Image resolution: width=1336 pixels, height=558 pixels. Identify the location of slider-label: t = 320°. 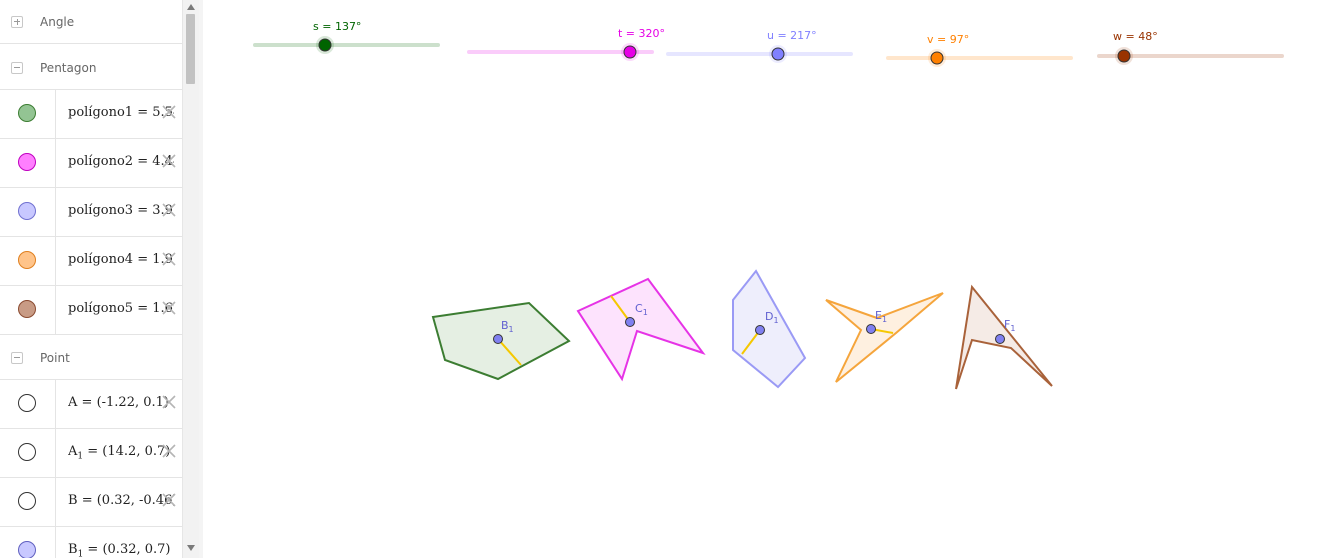
(641, 33).